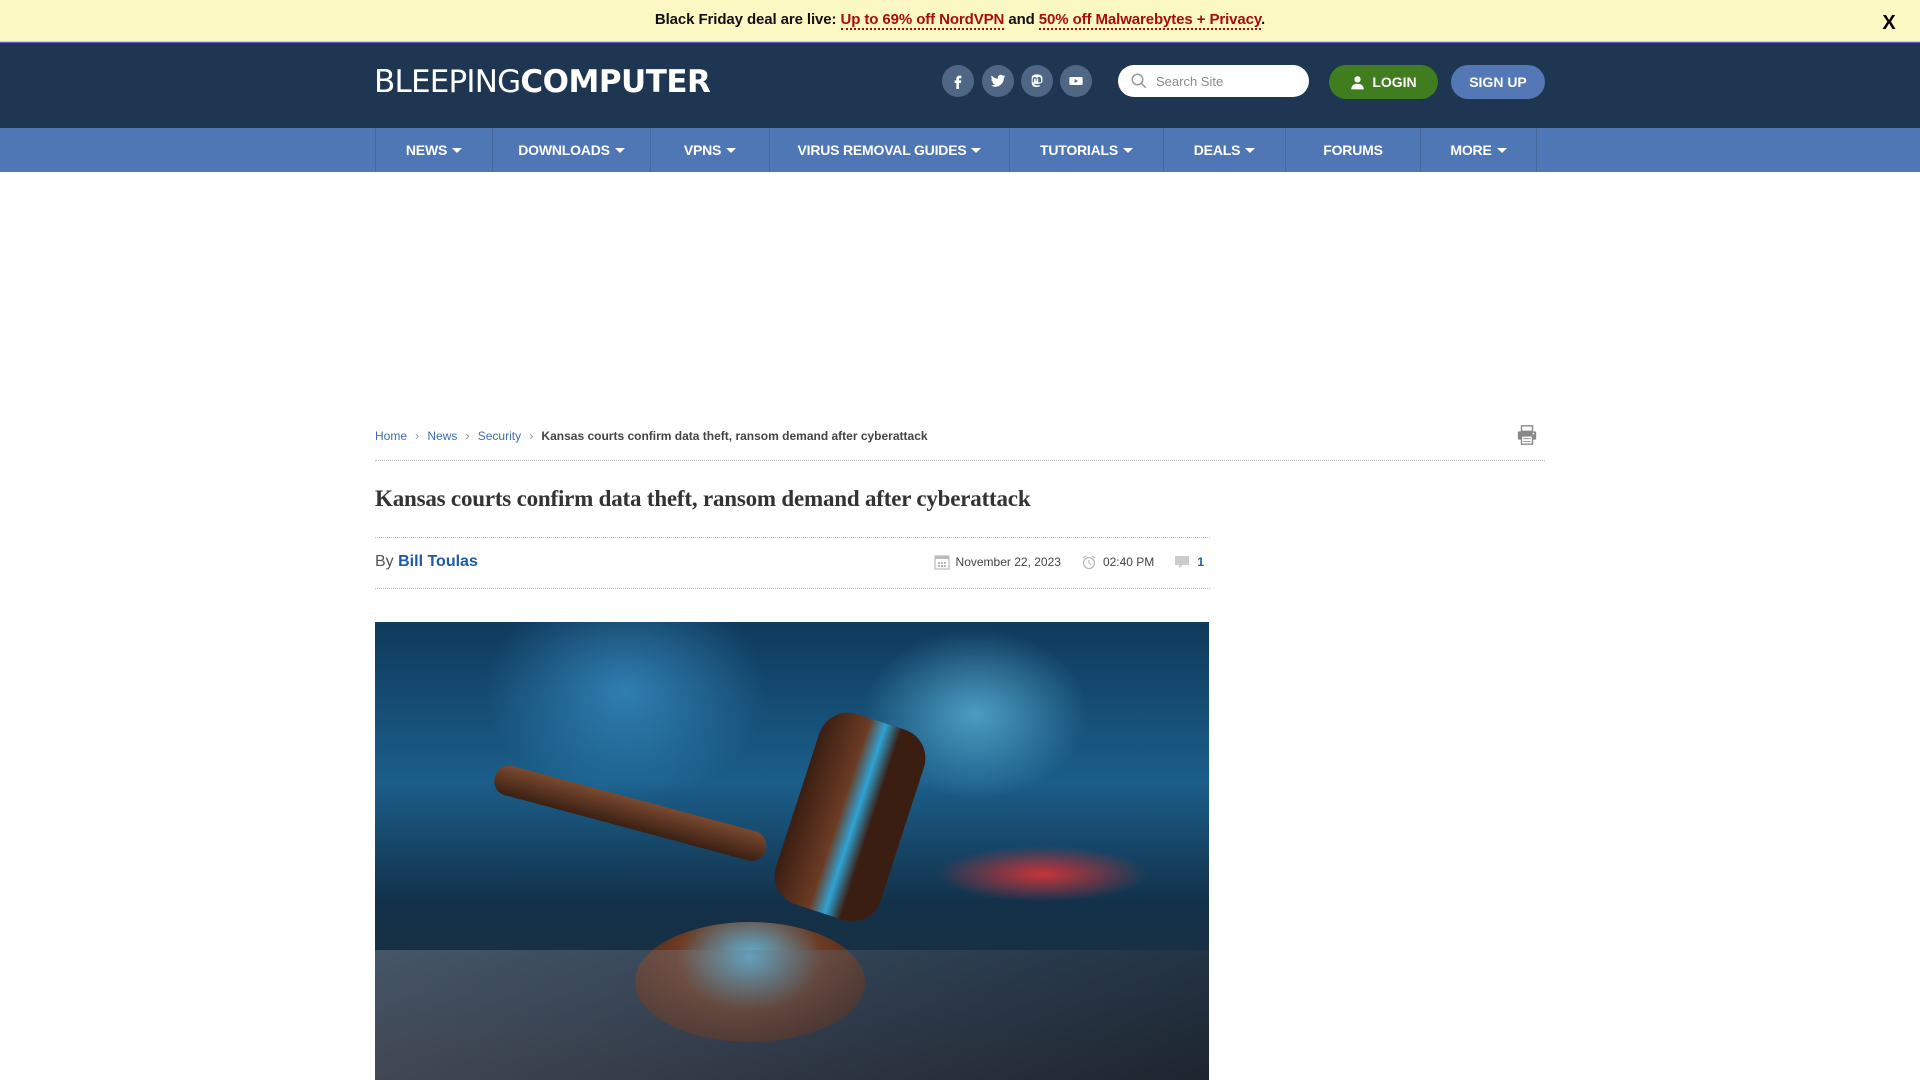  I want to click on search-icon, so click(1139, 81).